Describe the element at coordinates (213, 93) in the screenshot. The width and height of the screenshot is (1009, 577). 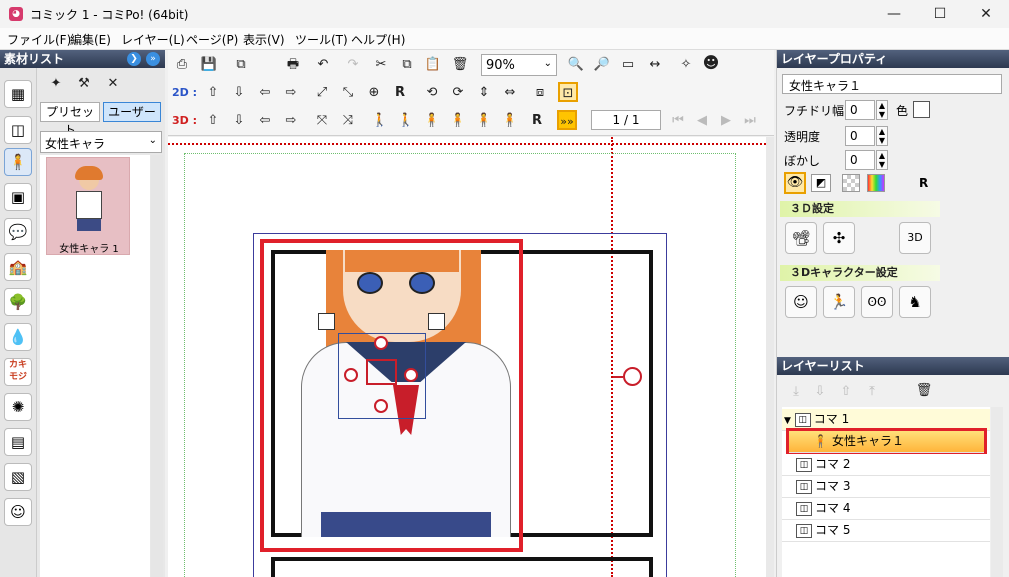
I see `move-up-icon: ⇧` at that location.